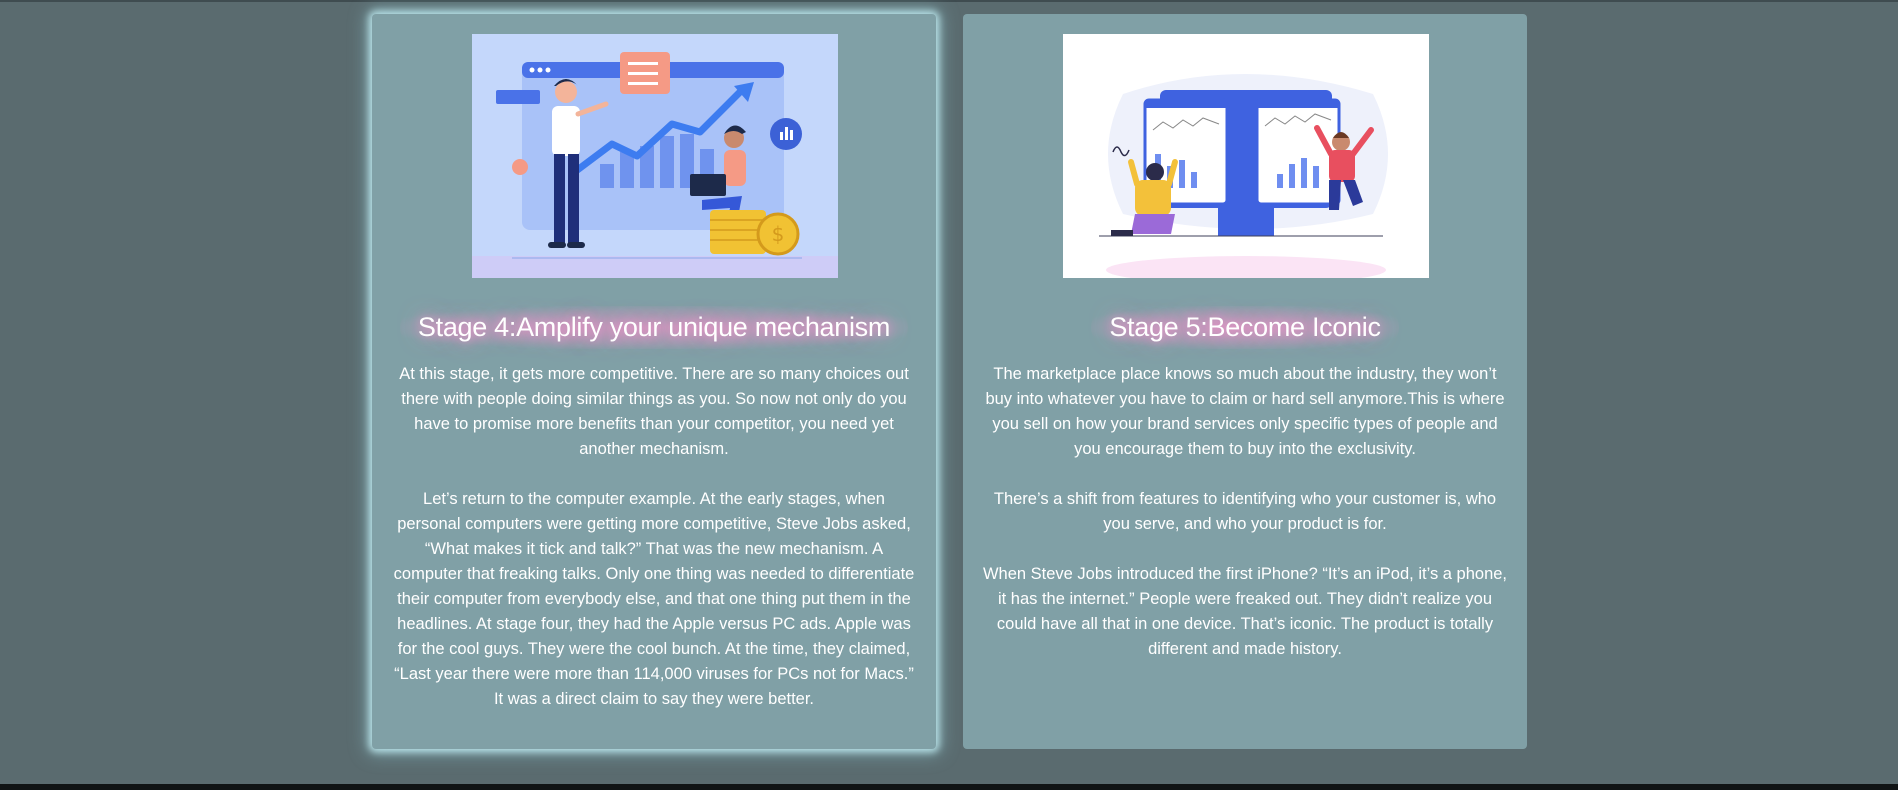 This screenshot has width=1898, height=790. What do you see at coordinates (949, 787) in the screenshot?
I see `bottom-bar` at bounding box center [949, 787].